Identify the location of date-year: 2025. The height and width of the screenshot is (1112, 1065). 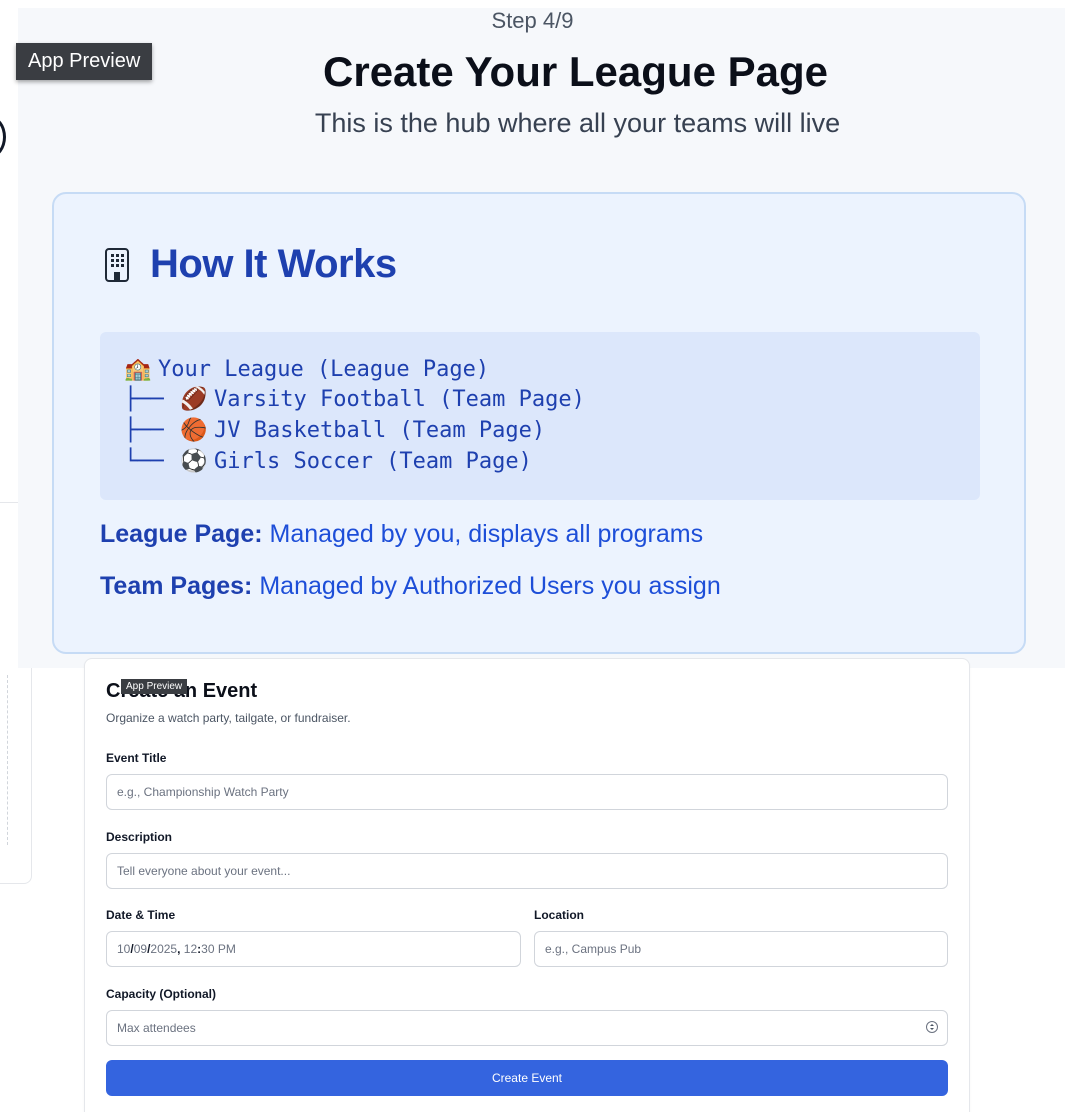
(163, 949).